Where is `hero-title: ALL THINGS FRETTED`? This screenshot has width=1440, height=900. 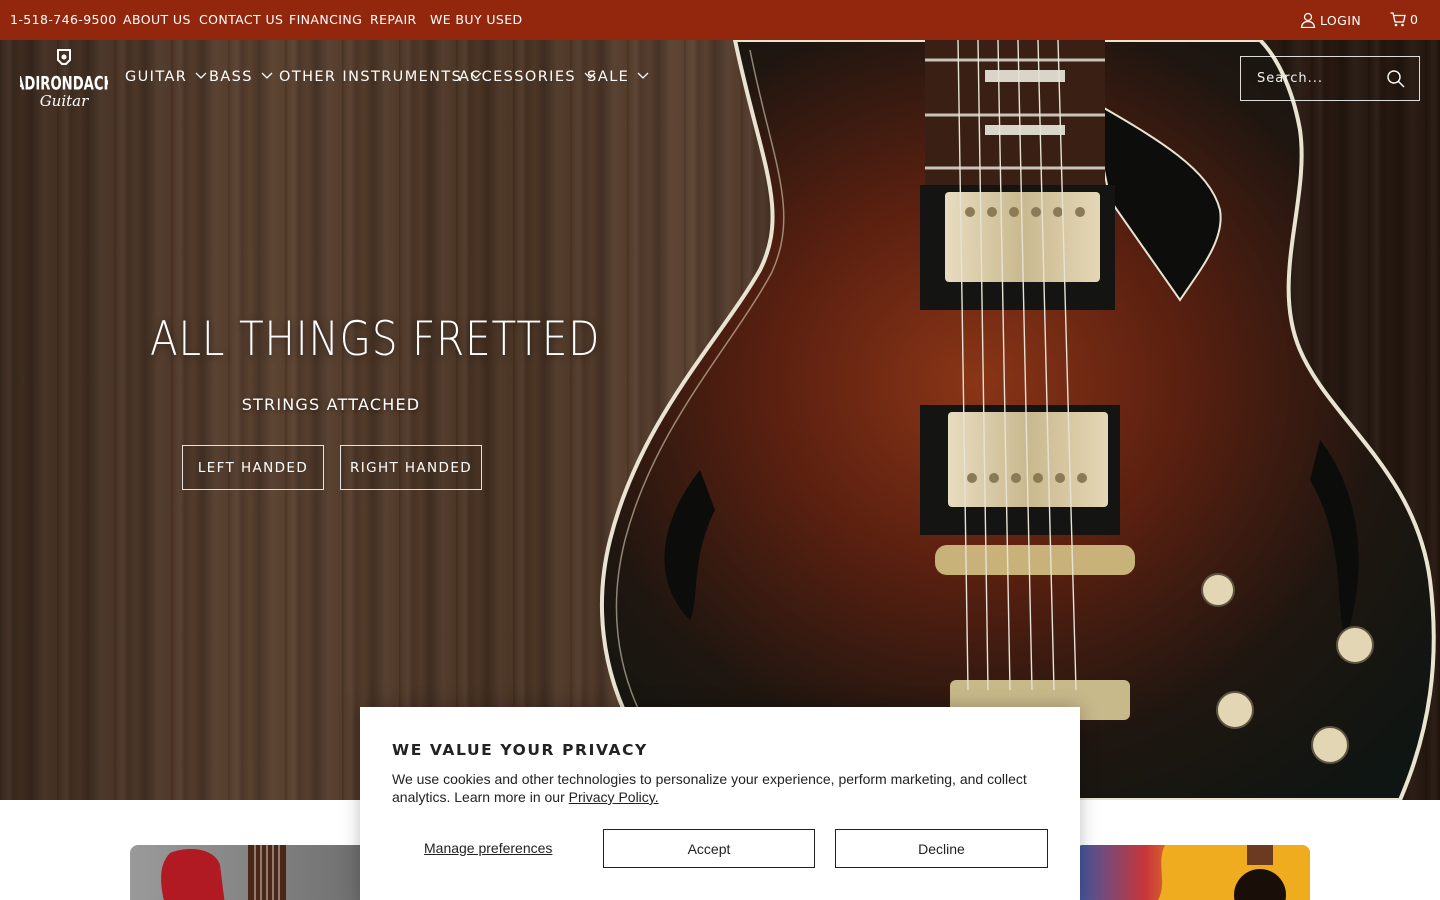 hero-title: ALL THINGS FRETTED is located at coordinates (375, 339).